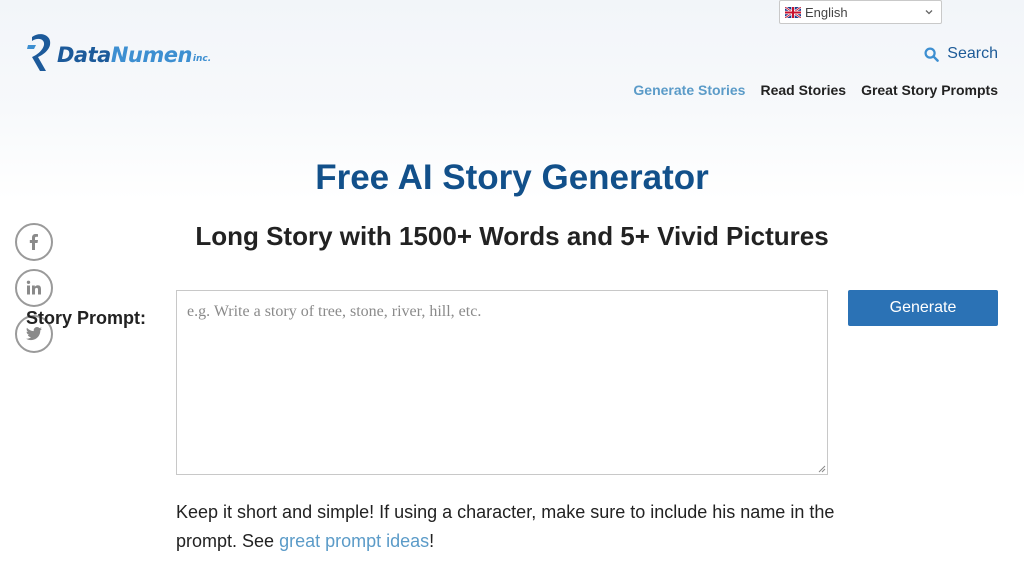 This screenshot has width=1024, height=576. What do you see at coordinates (202, 59) in the screenshot?
I see `logo-suffix: inc.` at bounding box center [202, 59].